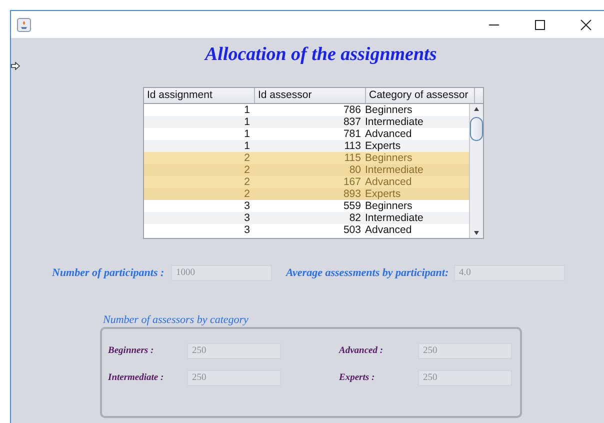  Describe the element at coordinates (321, 55) in the screenshot. I see `window-title: Allocation of the assignments` at that location.